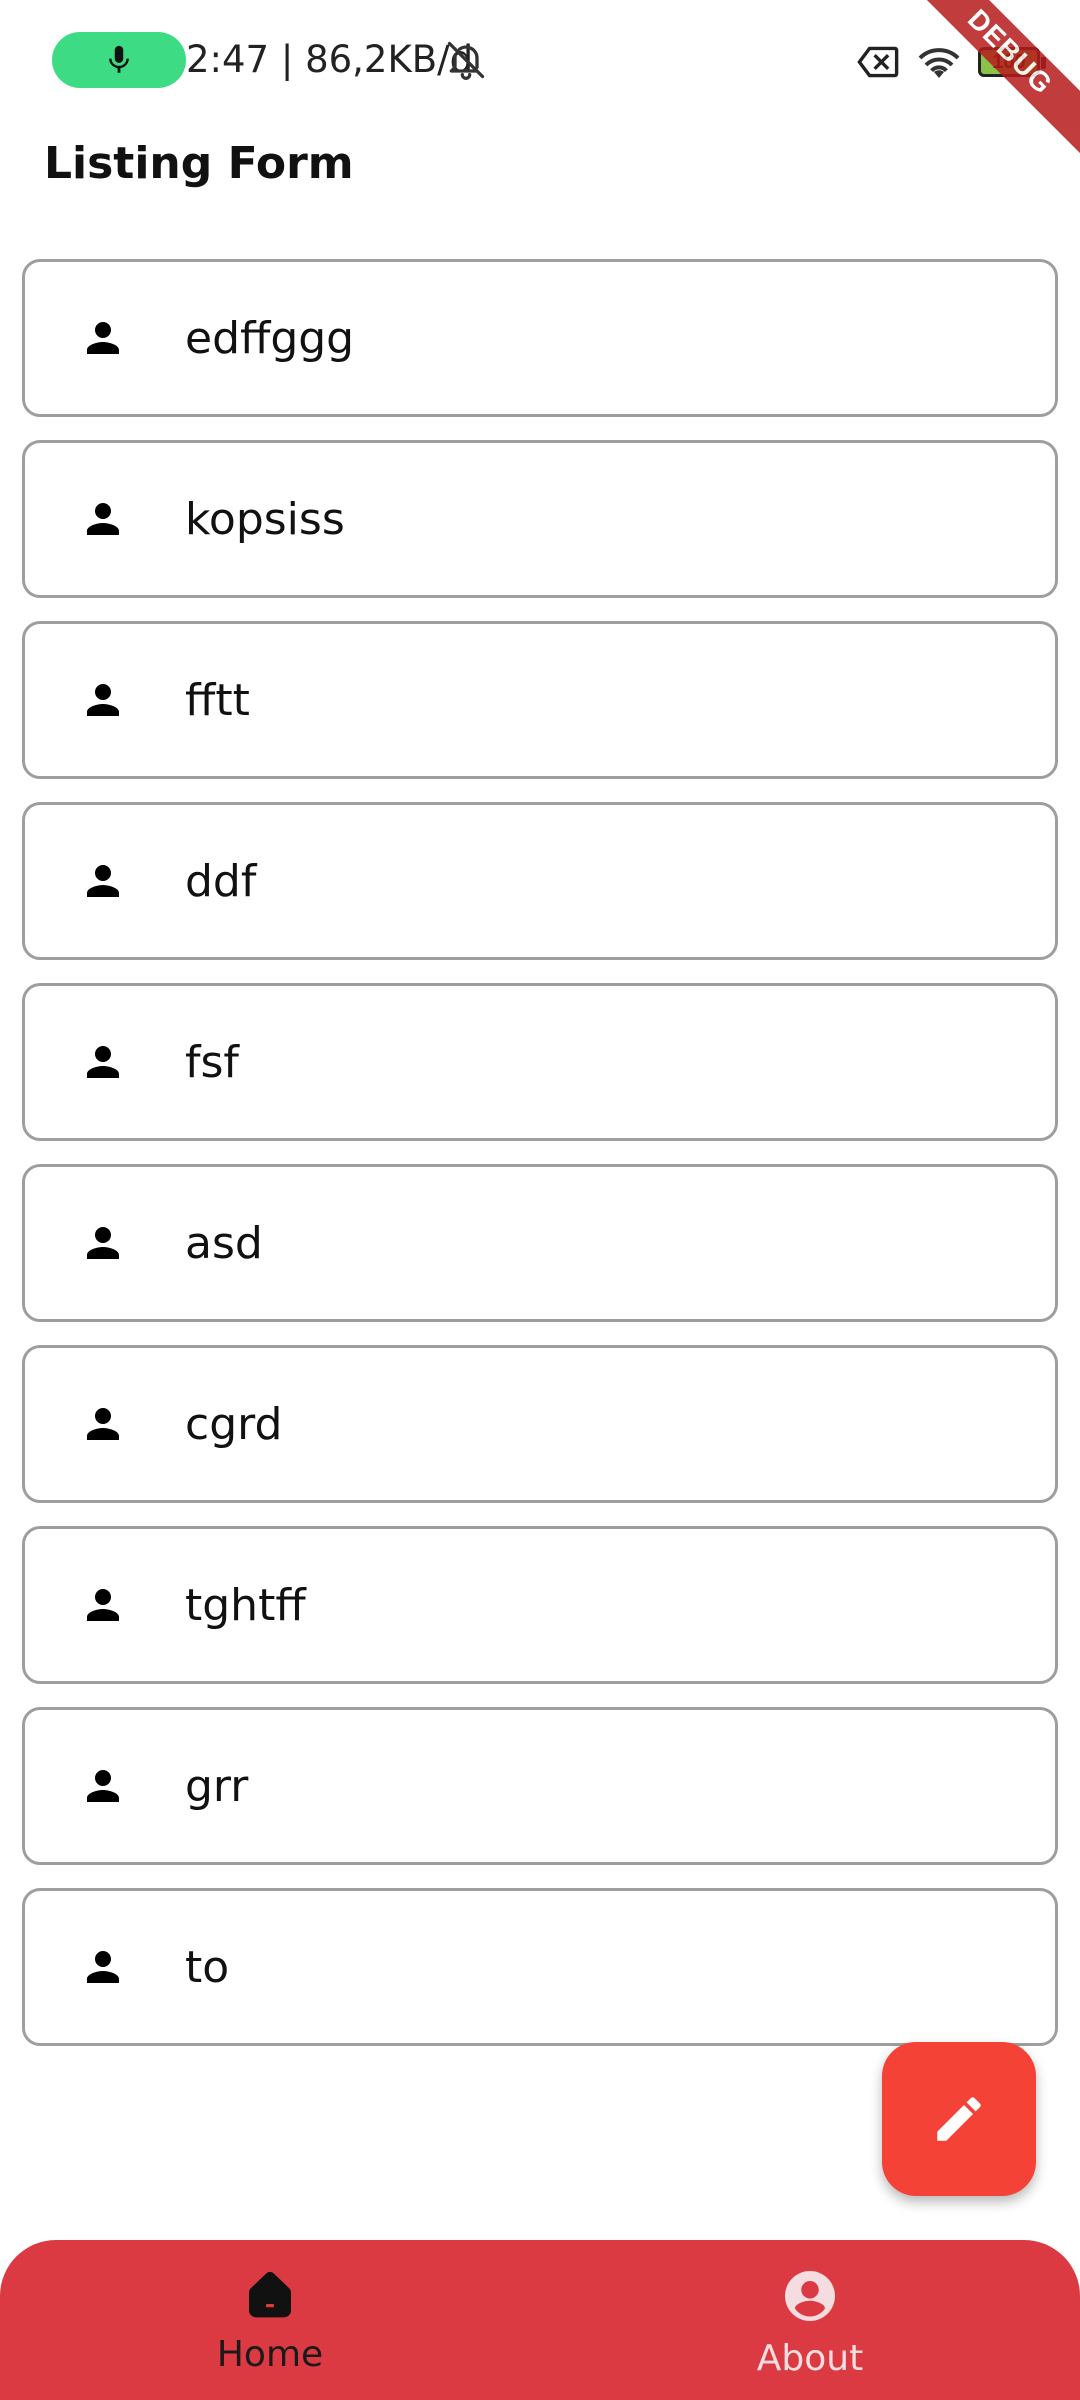  I want to click on home-icon, so click(270, 2294).